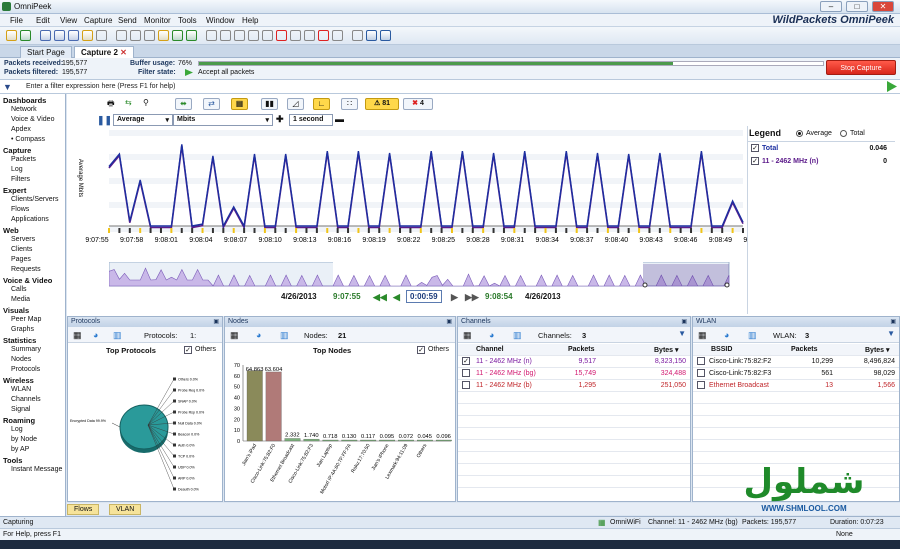 The width and height of the screenshot is (900, 549). Describe the element at coordinates (149, 35) in the screenshot. I see `find-icon` at that location.